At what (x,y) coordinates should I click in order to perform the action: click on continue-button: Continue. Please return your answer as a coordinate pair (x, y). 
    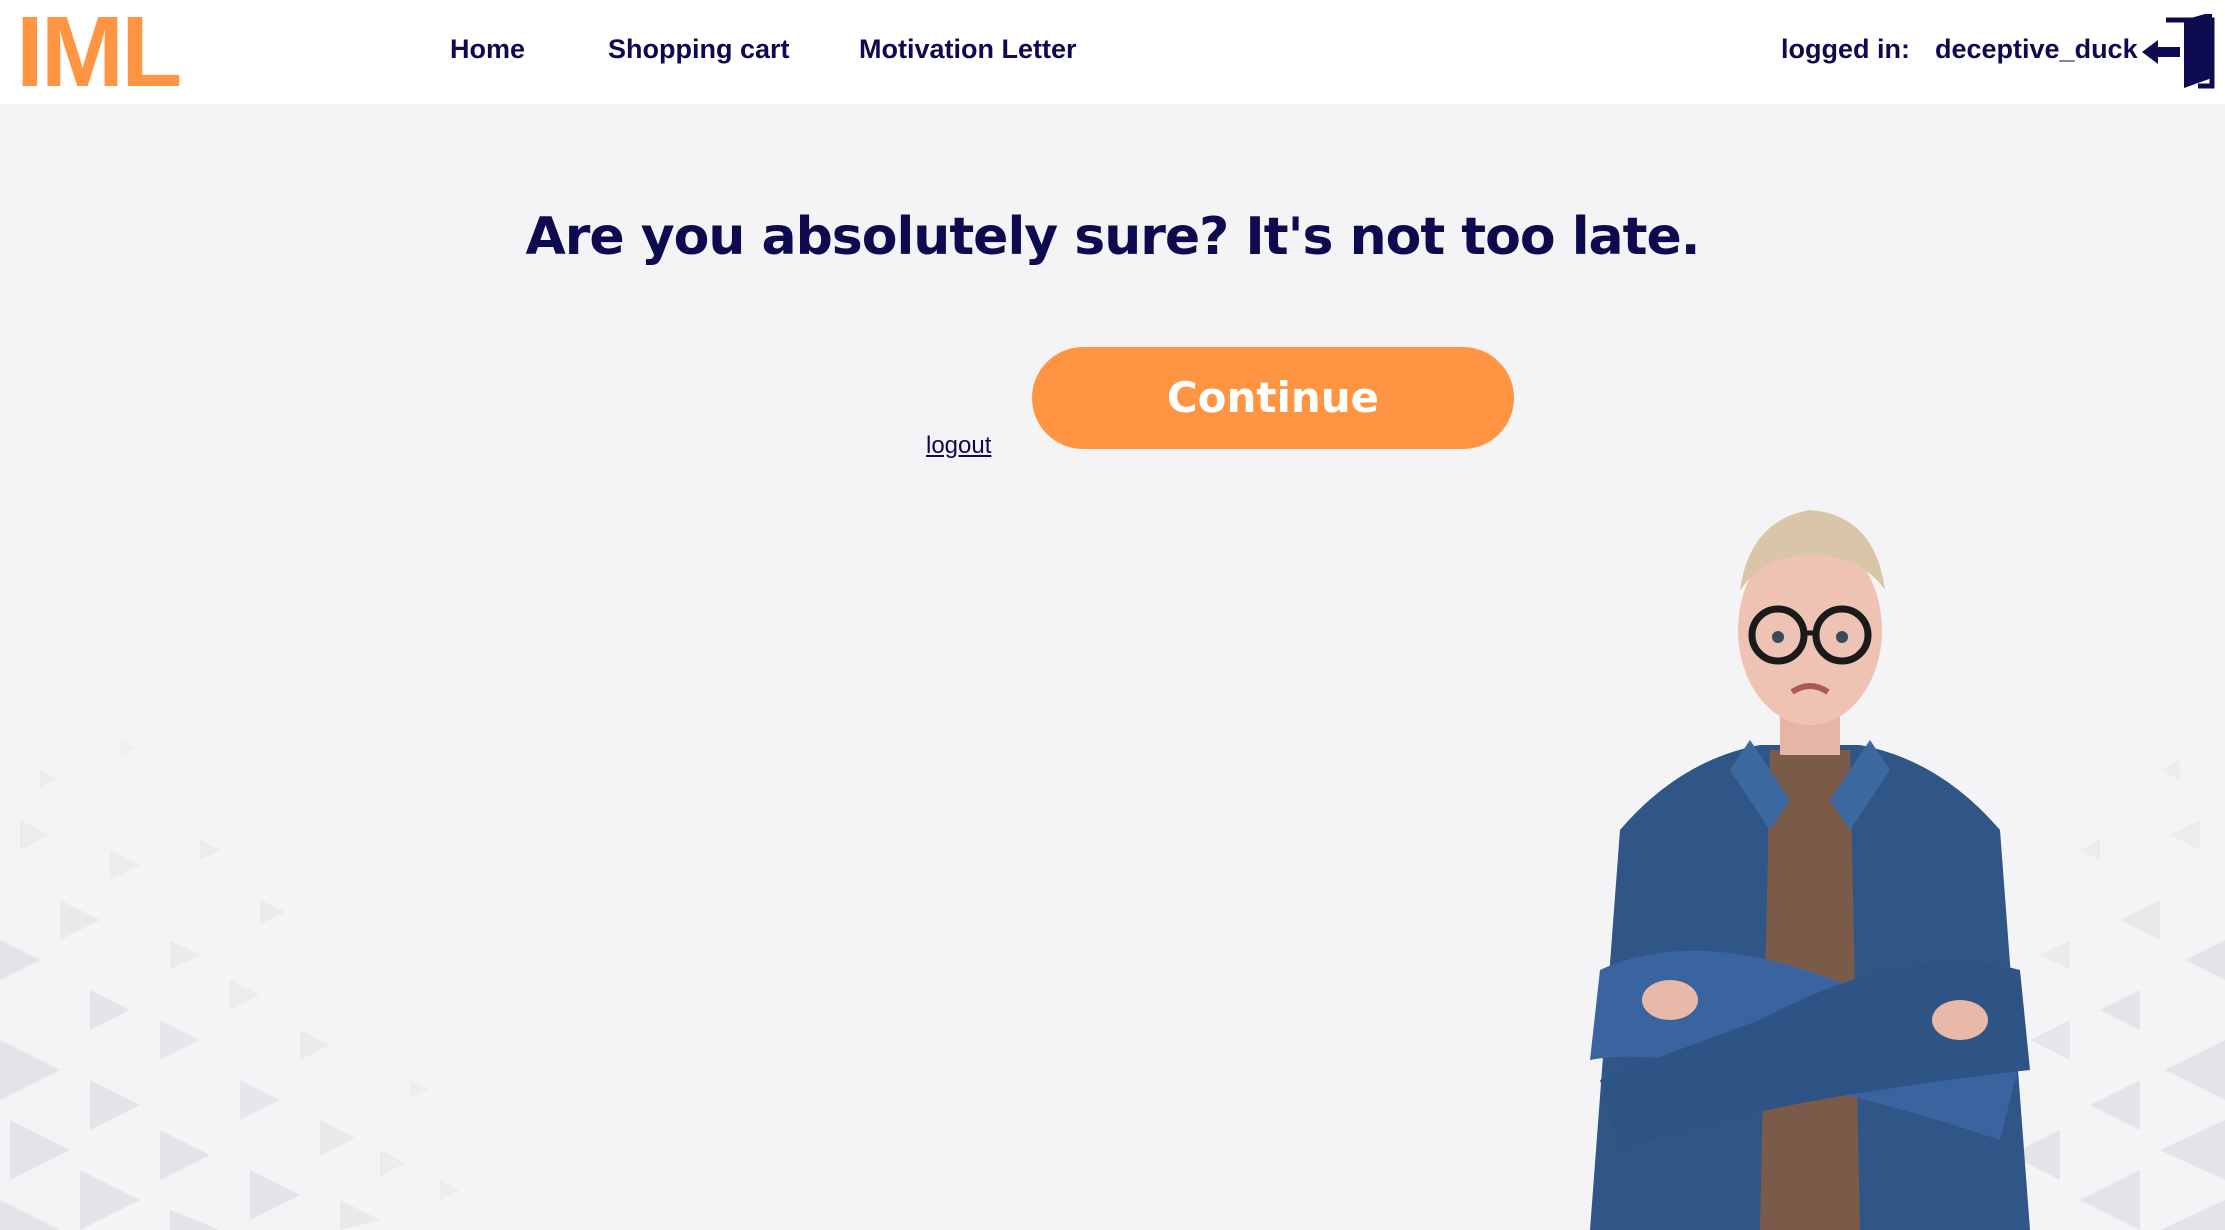
    Looking at the image, I should click on (1273, 398).